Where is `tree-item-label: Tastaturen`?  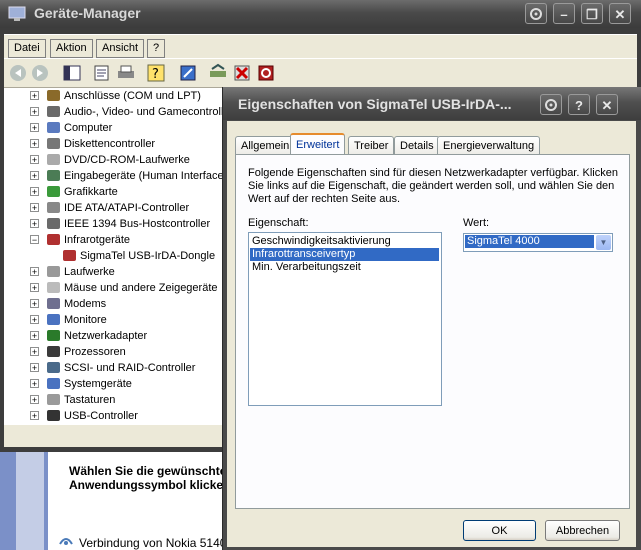 tree-item-label: Tastaturen is located at coordinates (90, 400).